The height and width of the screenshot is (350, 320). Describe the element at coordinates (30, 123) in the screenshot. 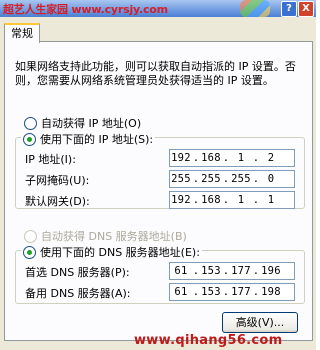

I see `radio-icon` at that location.